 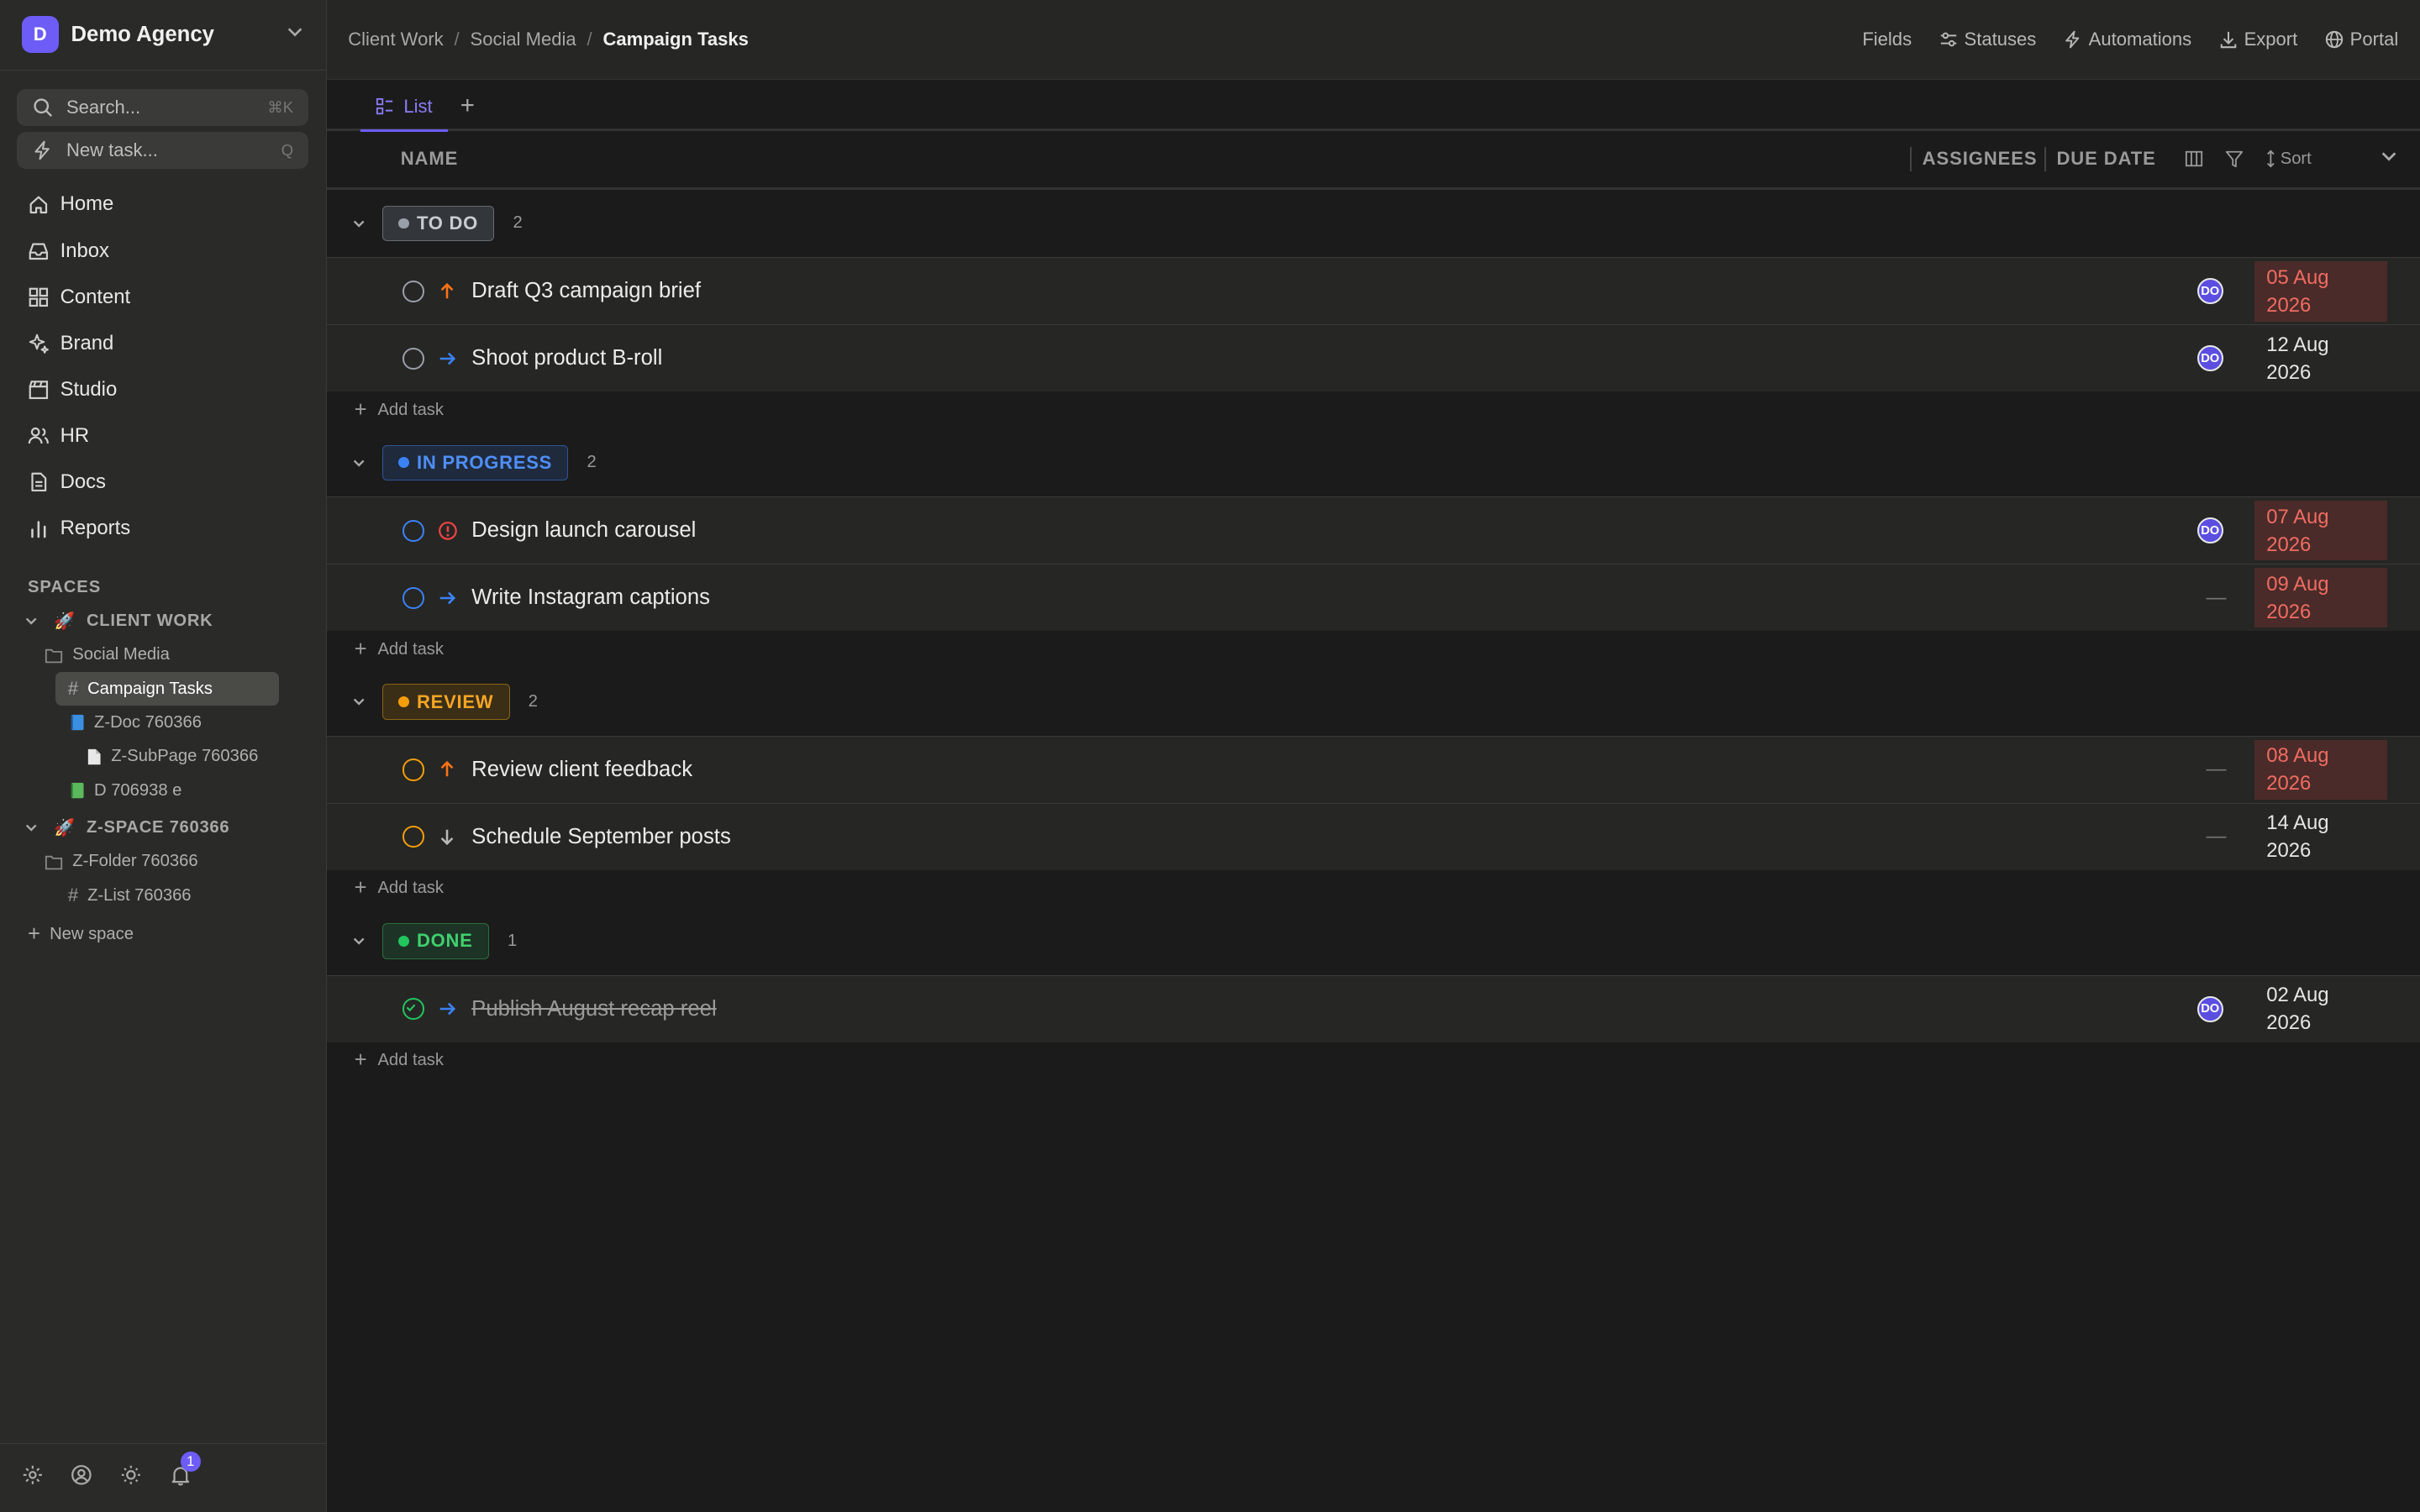 I want to click on folder-z-folder: Z-Folder 760366, so click(x=163, y=862).